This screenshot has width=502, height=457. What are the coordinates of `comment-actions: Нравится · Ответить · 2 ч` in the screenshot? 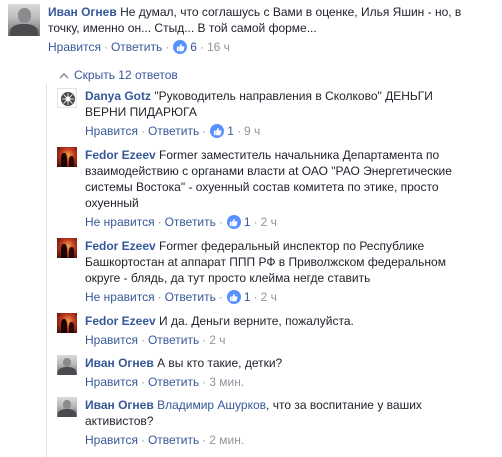 It's located at (155, 340).